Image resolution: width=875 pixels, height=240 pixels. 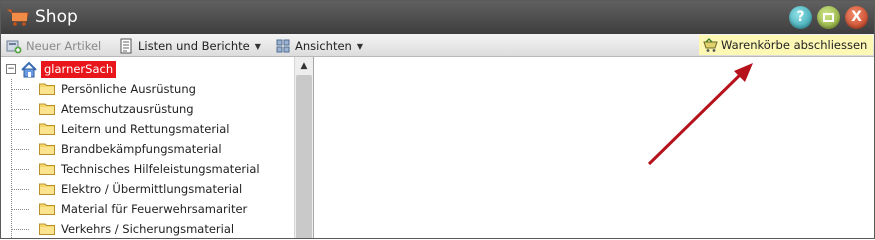 I want to click on tree-item: Brandbekämpfungsmaterial, so click(x=151, y=149).